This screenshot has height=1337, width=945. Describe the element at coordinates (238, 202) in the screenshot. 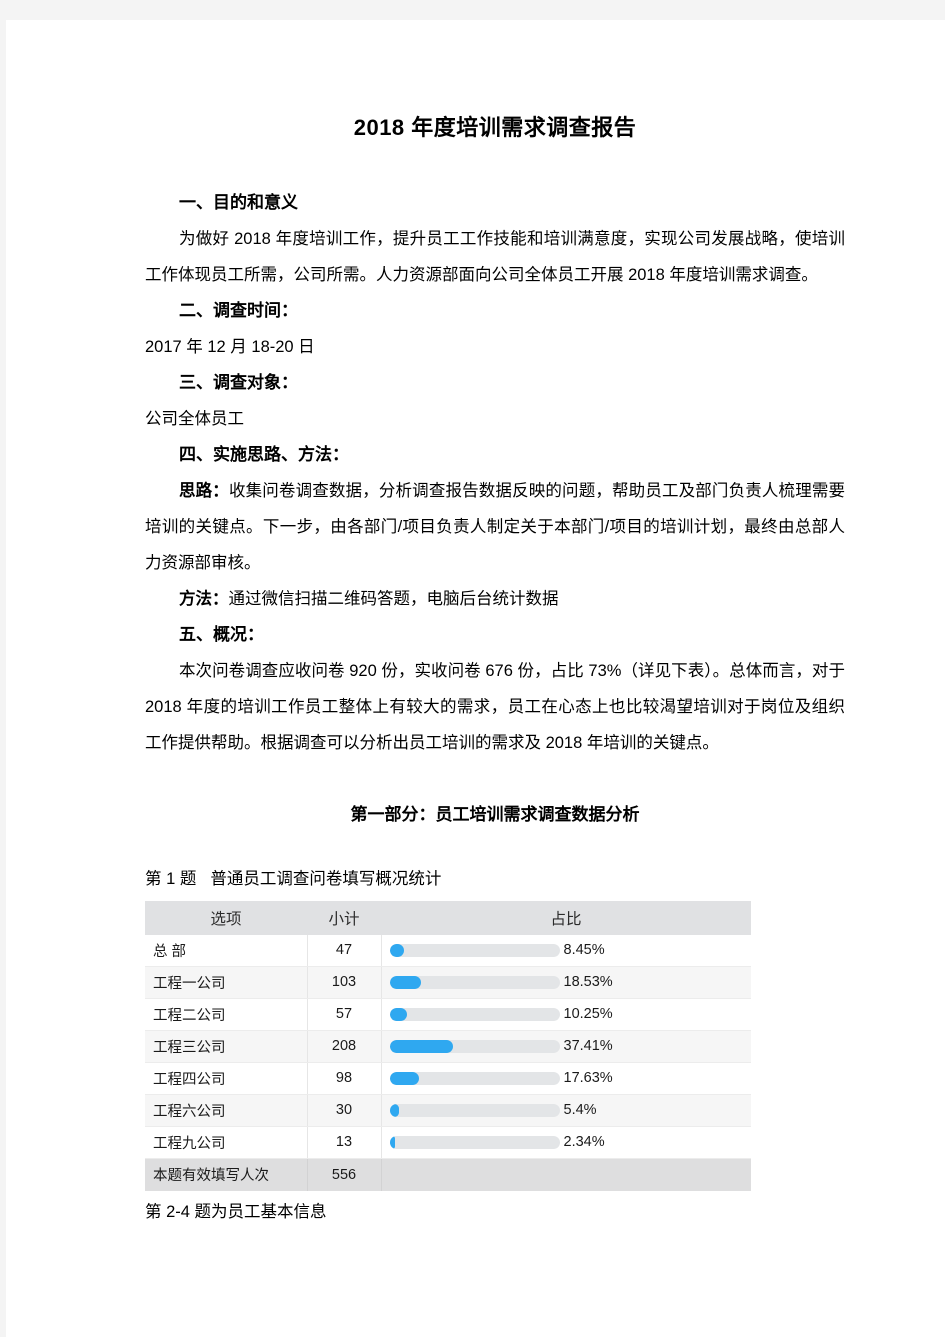

I see `section-heading-purpose: 一、目的和意义` at that location.